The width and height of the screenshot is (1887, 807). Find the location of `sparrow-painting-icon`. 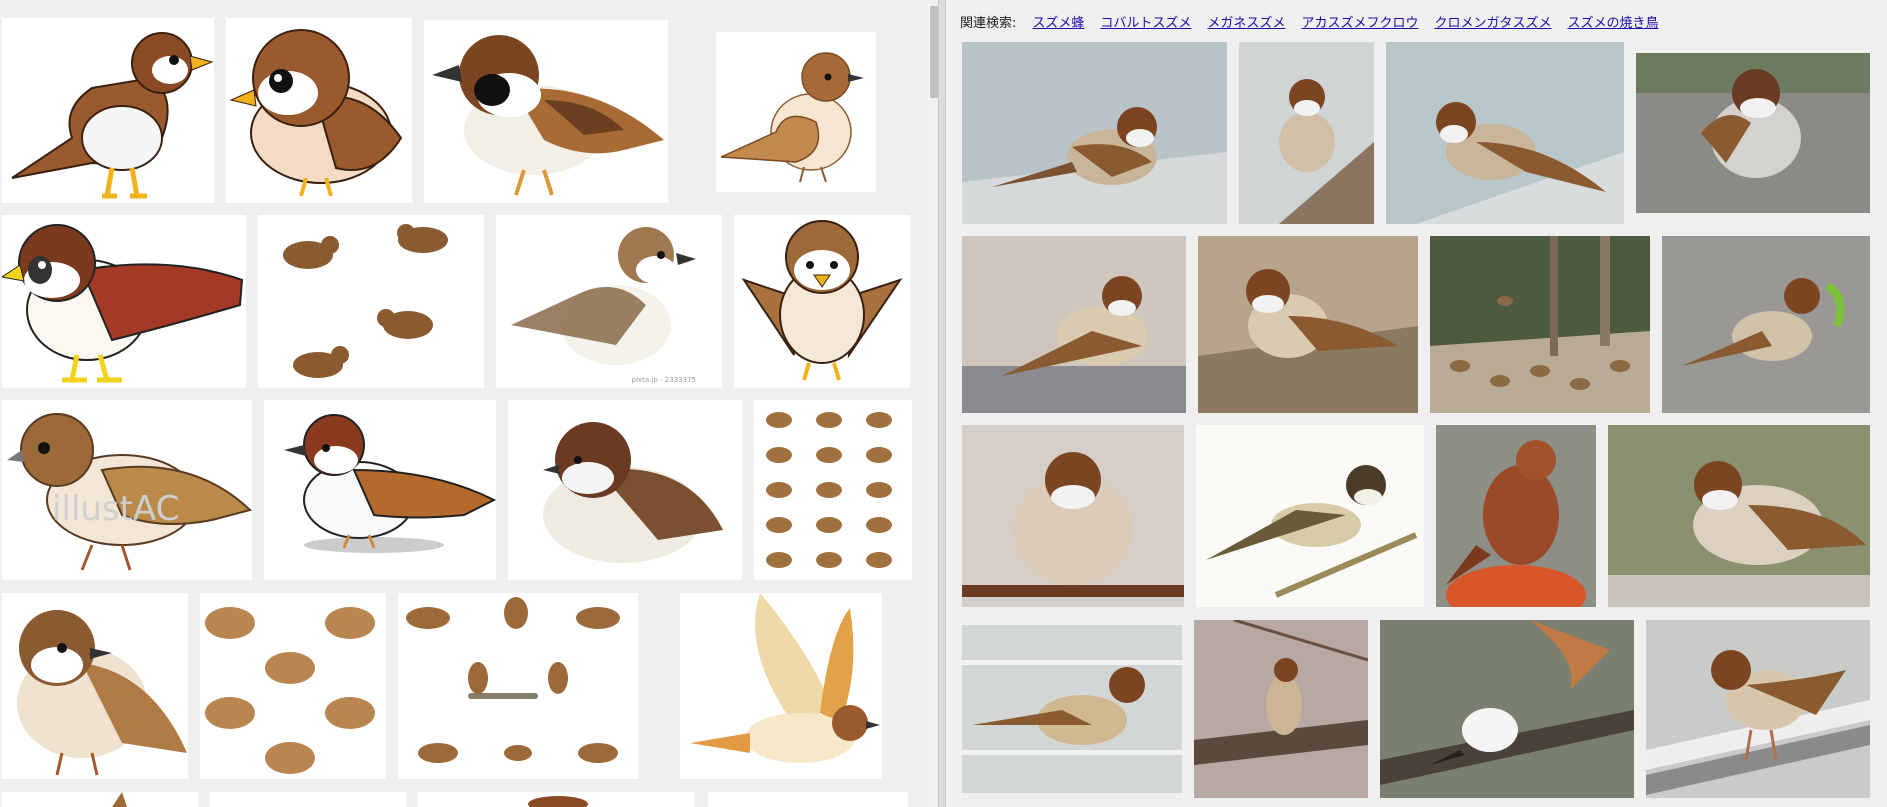

sparrow-painting-icon is located at coordinates (1310, 516).